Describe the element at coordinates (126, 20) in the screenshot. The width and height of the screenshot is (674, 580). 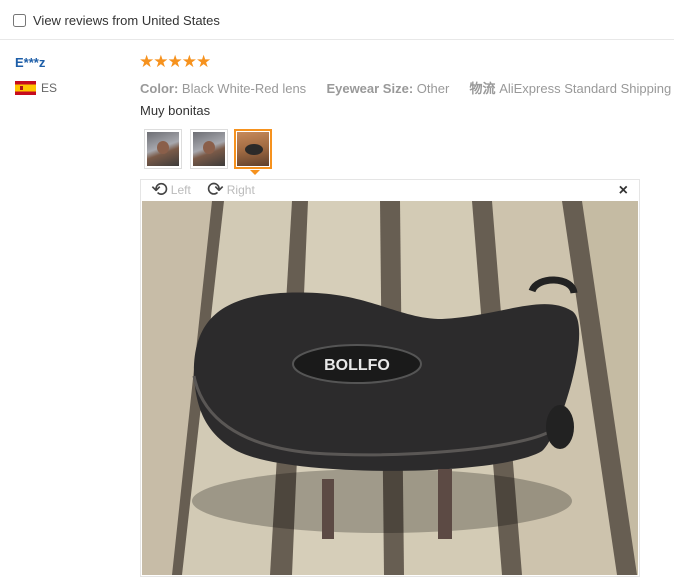
I see `us-reviews-label: View reviews from United States` at that location.